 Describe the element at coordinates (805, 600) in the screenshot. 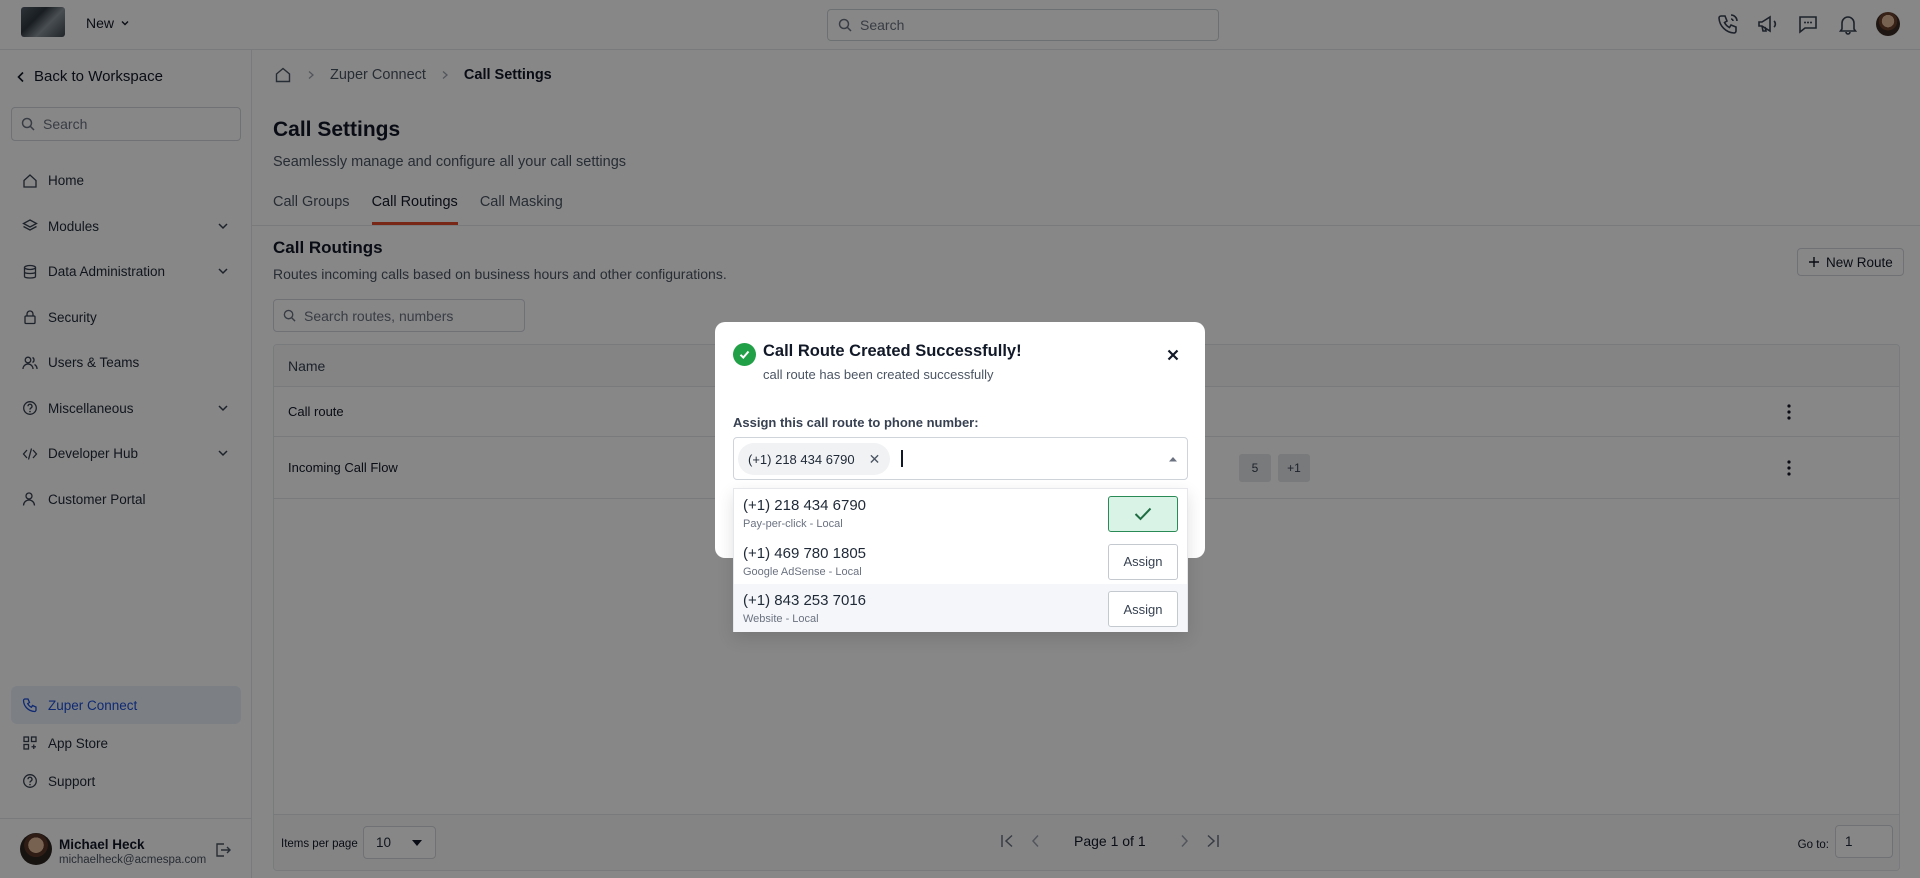

I see `phone-number: (+1) 843 253 7016` at that location.